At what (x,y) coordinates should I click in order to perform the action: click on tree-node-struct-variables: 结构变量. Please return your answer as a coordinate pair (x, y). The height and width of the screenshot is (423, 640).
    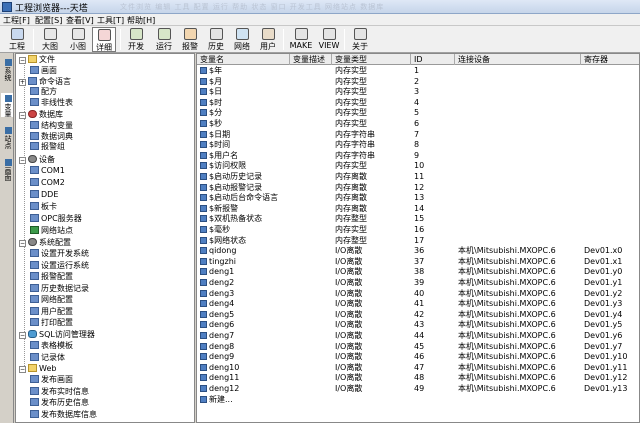
    Looking at the image, I should click on (51, 126).